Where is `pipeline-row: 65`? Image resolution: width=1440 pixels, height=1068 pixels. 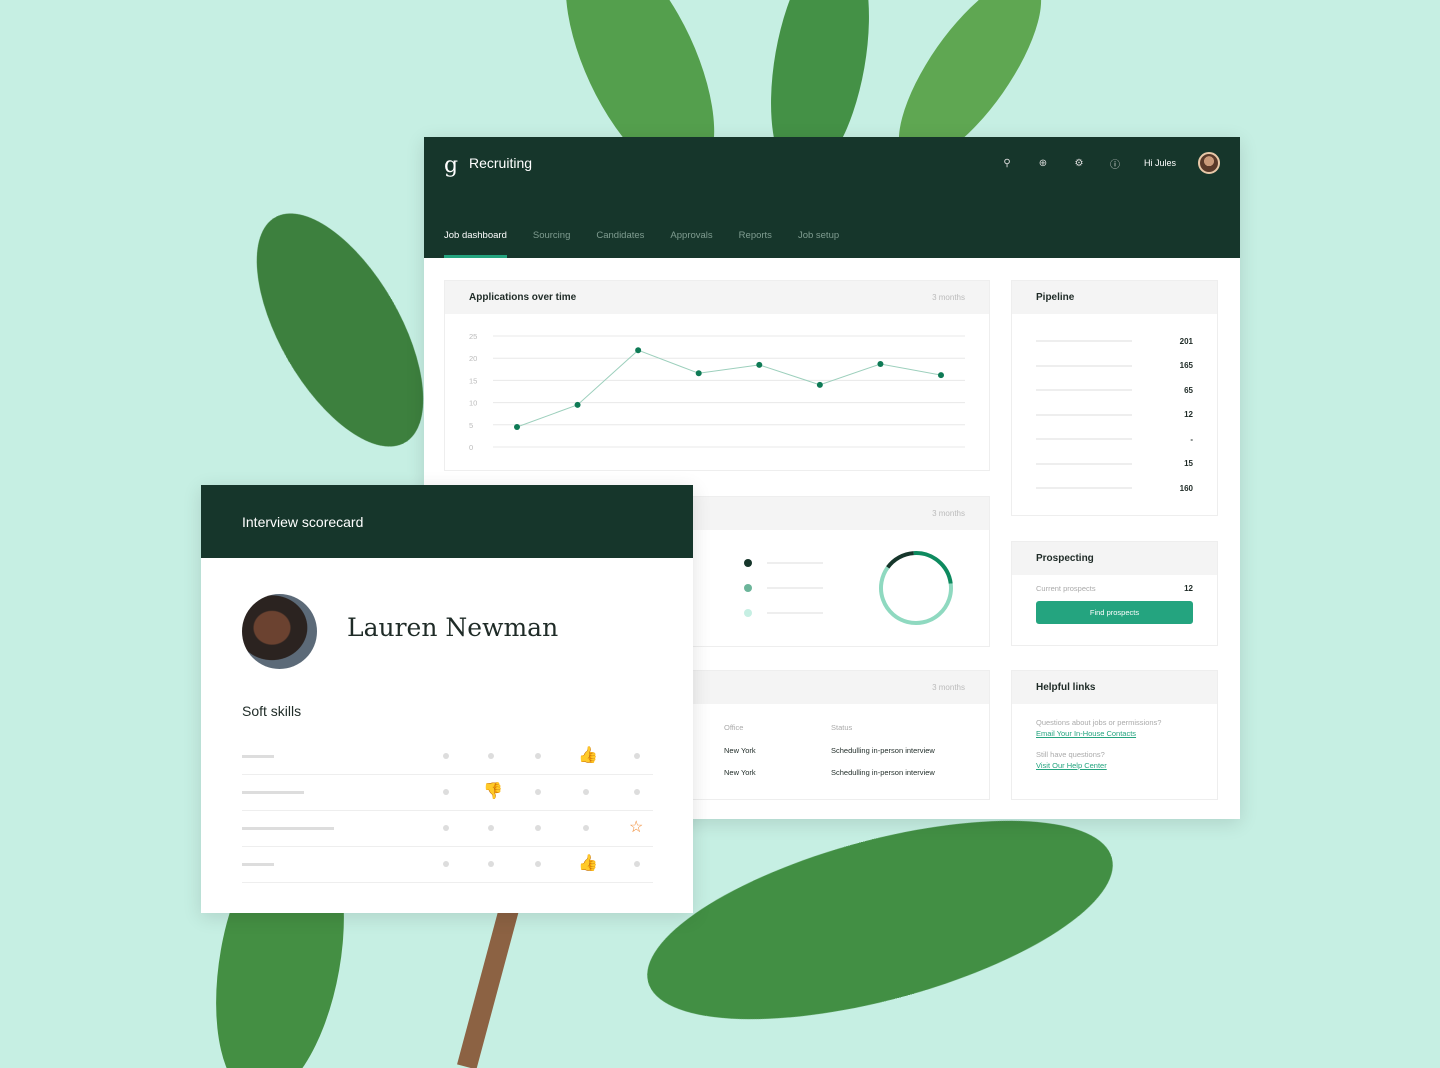 pipeline-row: 65 is located at coordinates (1114, 390).